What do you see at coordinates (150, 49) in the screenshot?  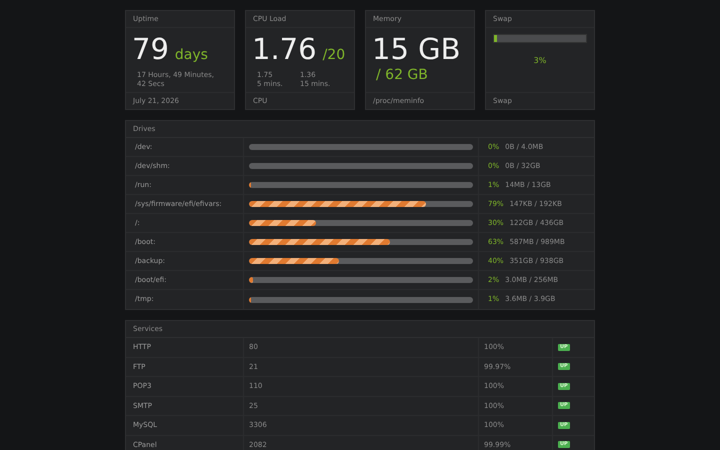 I see `big-value: 79` at bounding box center [150, 49].